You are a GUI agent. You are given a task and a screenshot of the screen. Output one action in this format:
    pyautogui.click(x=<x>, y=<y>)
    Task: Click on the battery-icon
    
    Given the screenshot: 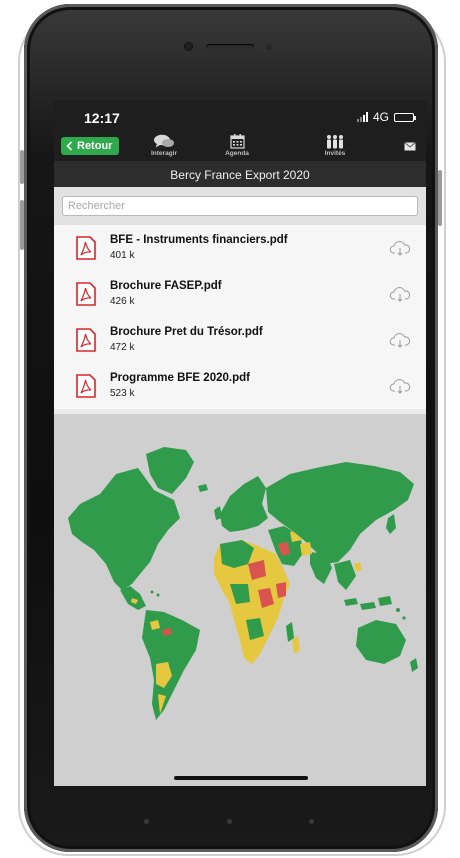 What is the action you would take?
    pyautogui.click(x=405, y=117)
    